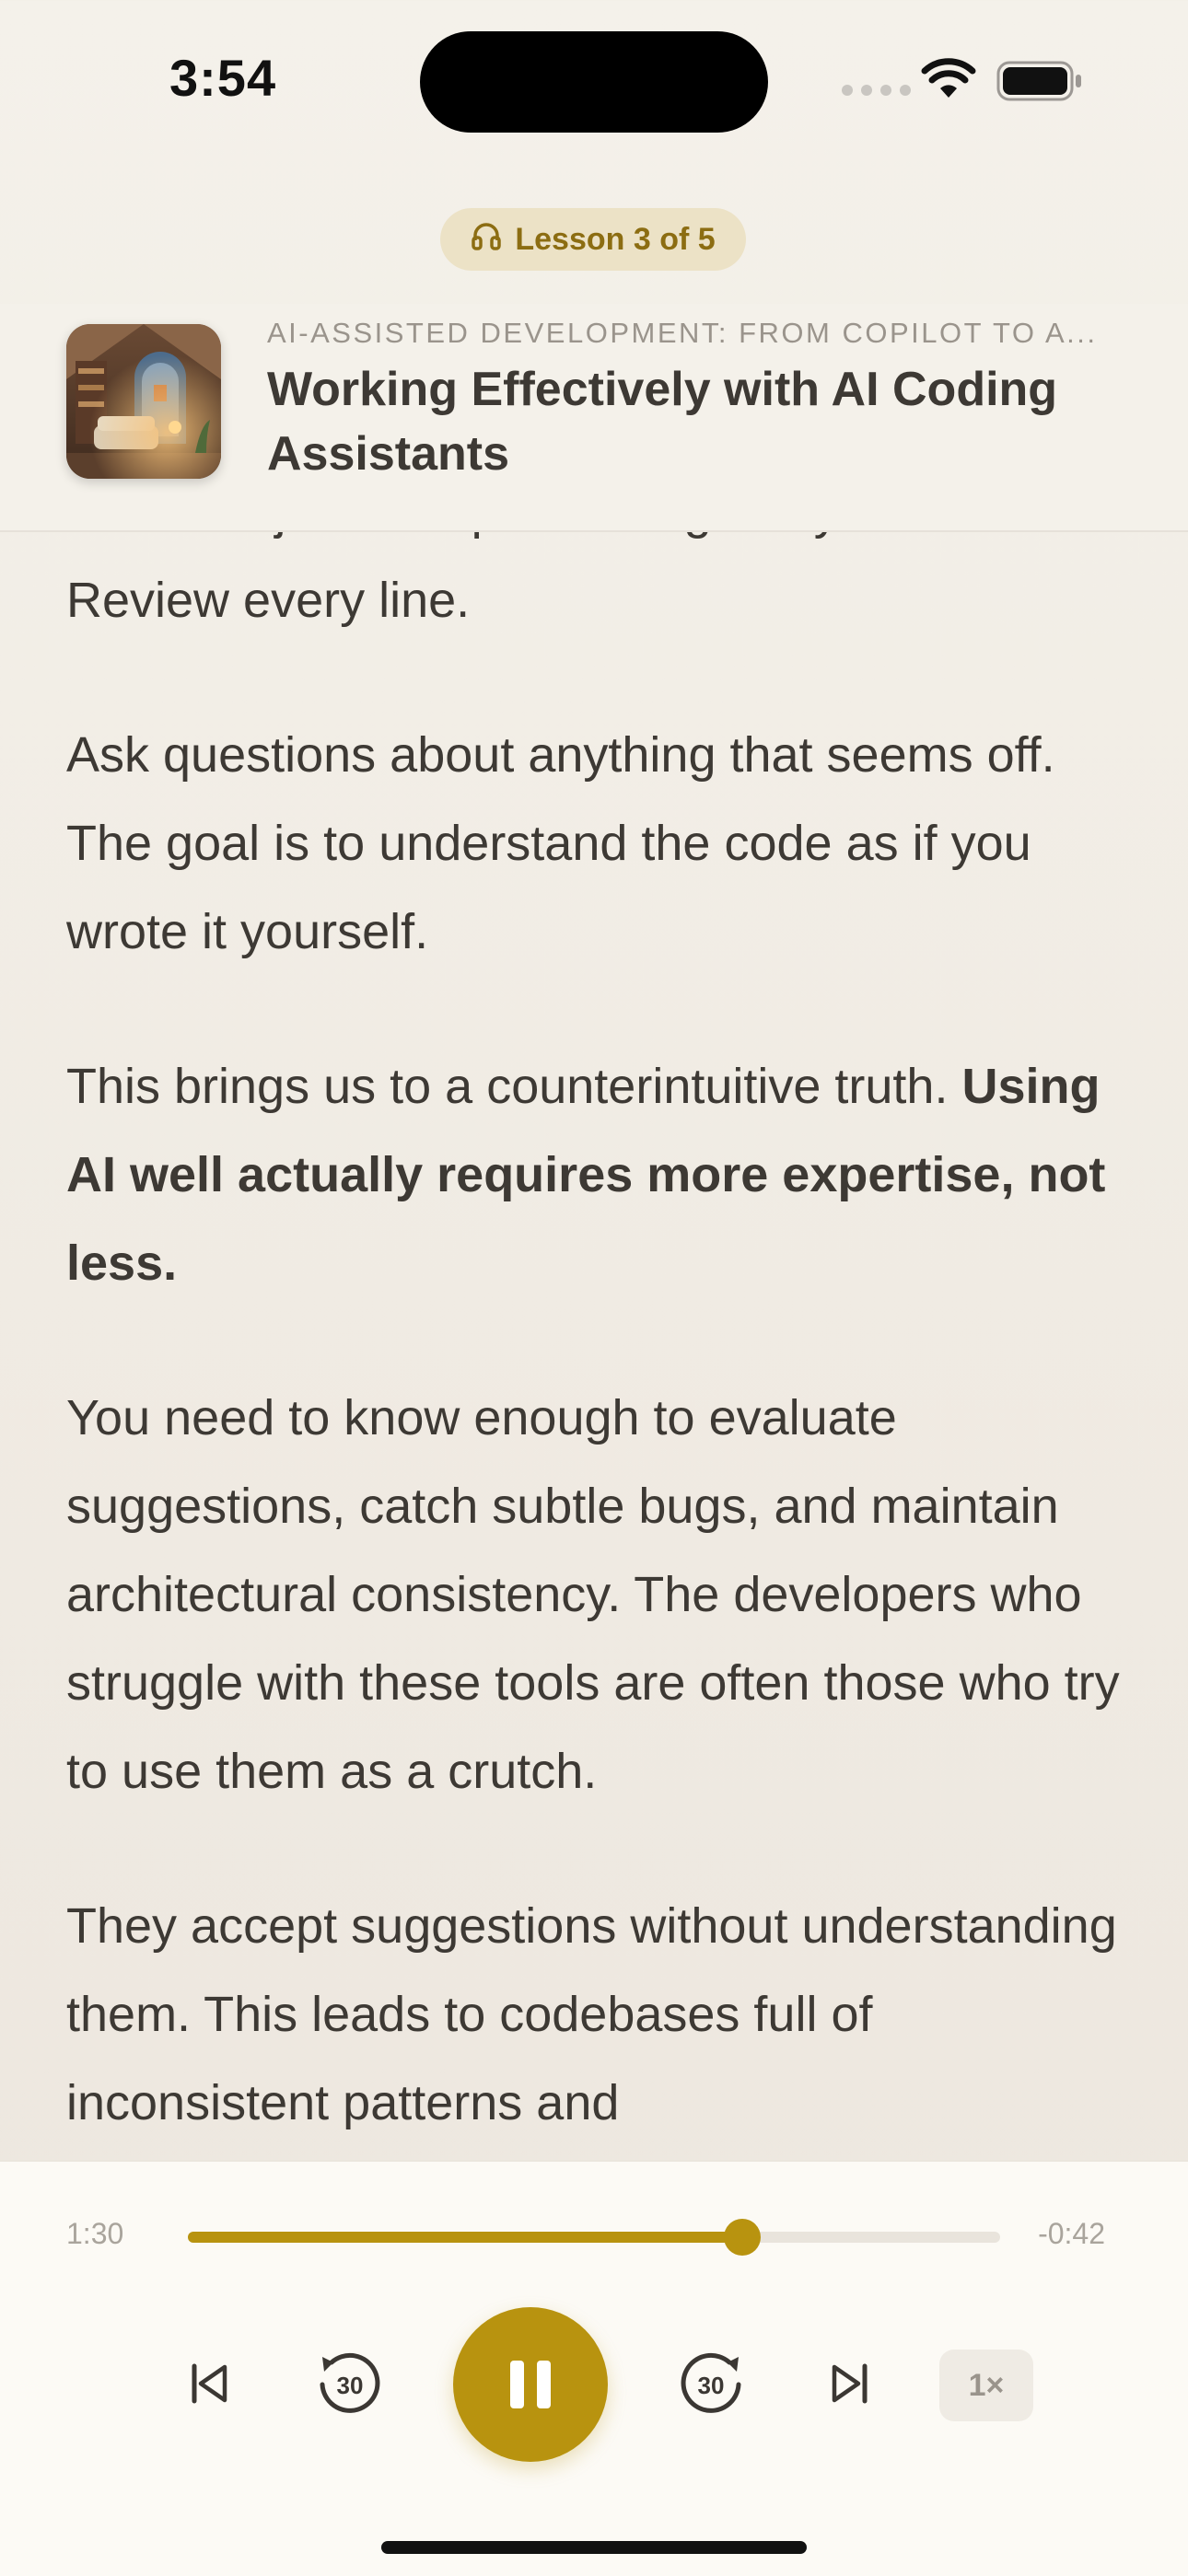 The width and height of the screenshot is (1188, 2576). What do you see at coordinates (986, 2385) in the screenshot?
I see `playback-speed-button: 1×` at bounding box center [986, 2385].